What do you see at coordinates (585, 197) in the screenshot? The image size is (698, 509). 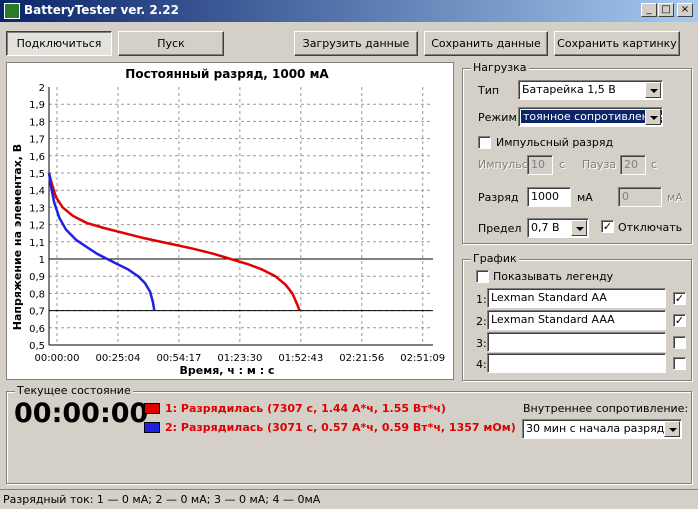 I see `discharge-unit: мА` at bounding box center [585, 197].